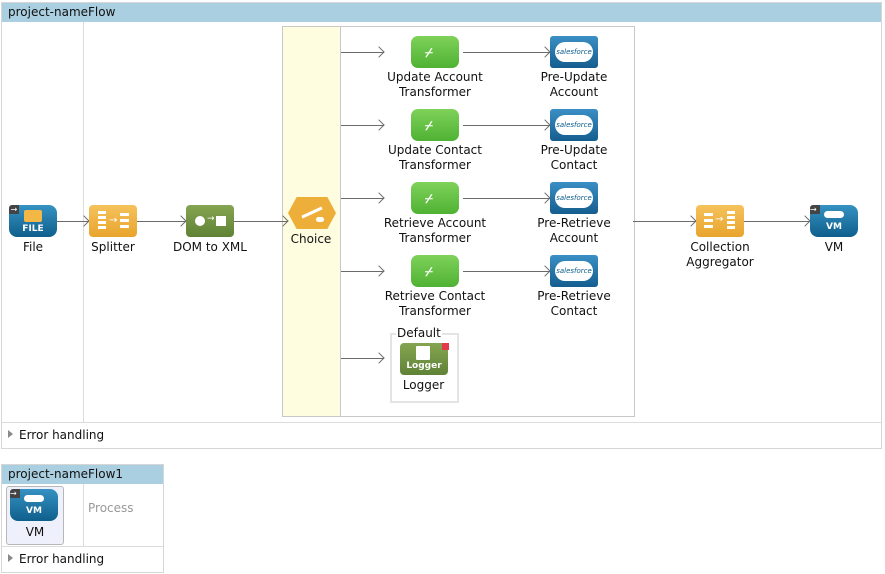 This screenshot has height=574, width=885. Describe the element at coordinates (111, 508) in the screenshot. I see `process-placeholder: Process` at that location.